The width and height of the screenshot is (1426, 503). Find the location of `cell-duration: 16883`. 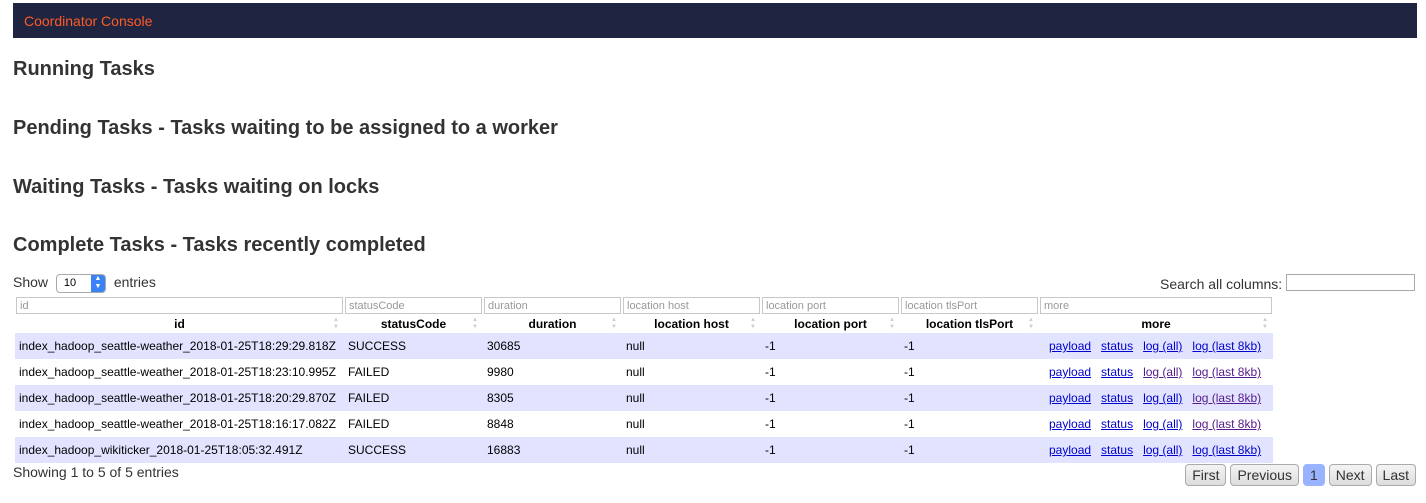

cell-duration: 16883 is located at coordinates (552, 450).